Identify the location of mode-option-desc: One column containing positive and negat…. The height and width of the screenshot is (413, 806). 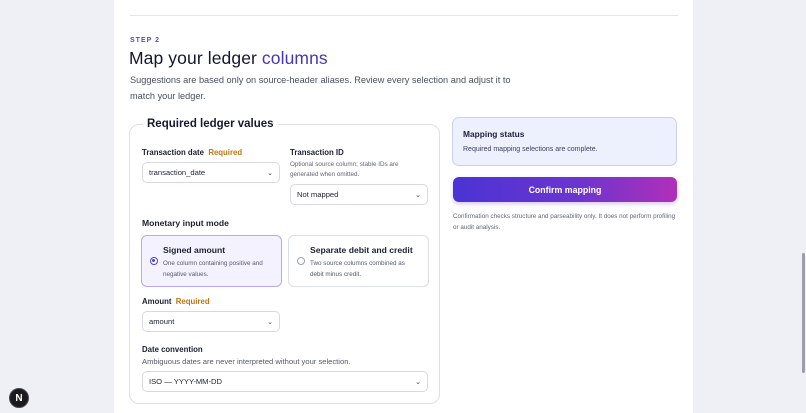
(213, 269).